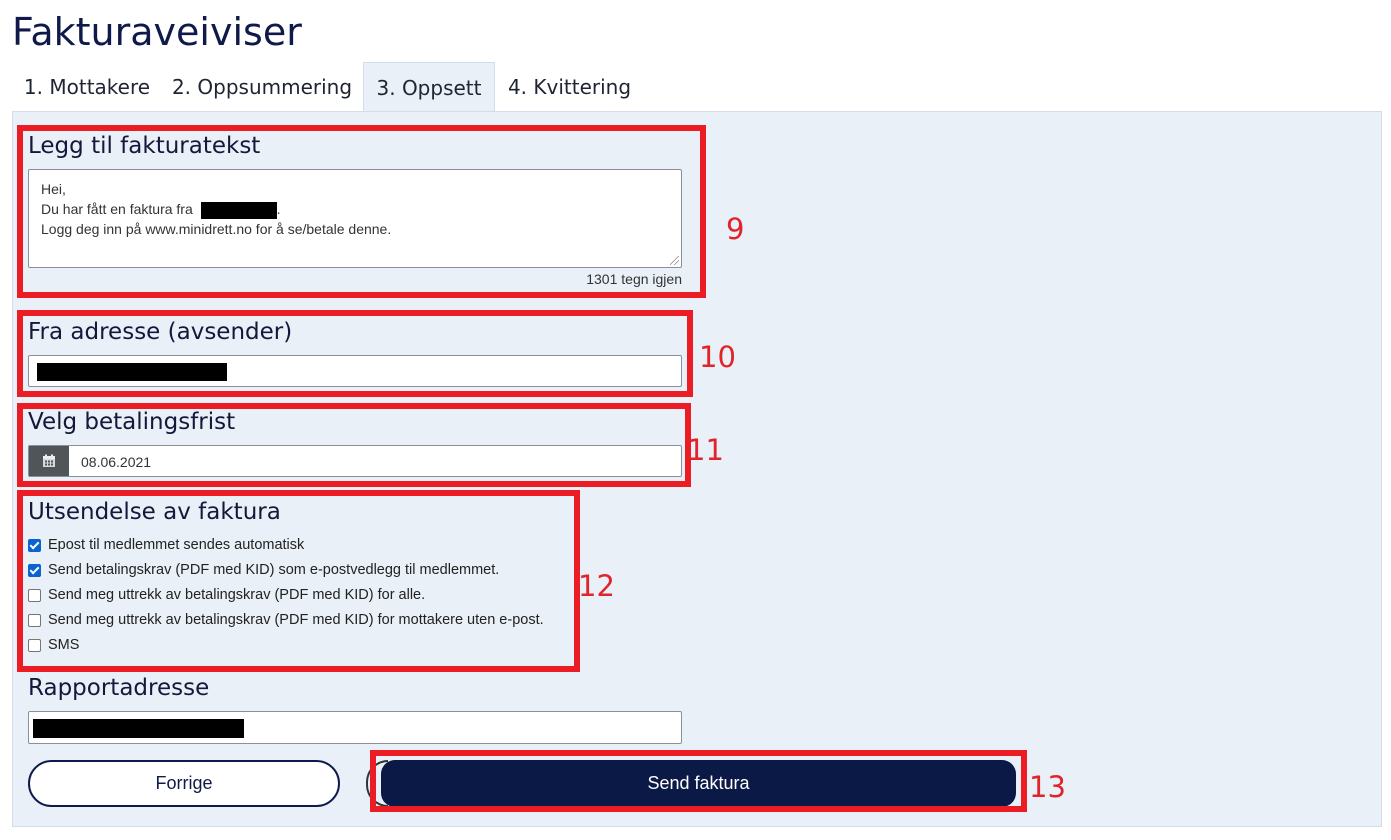 Image resolution: width=1391 pixels, height=840 pixels. I want to click on tab-oppsett: 3. Oppsett, so click(429, 87).